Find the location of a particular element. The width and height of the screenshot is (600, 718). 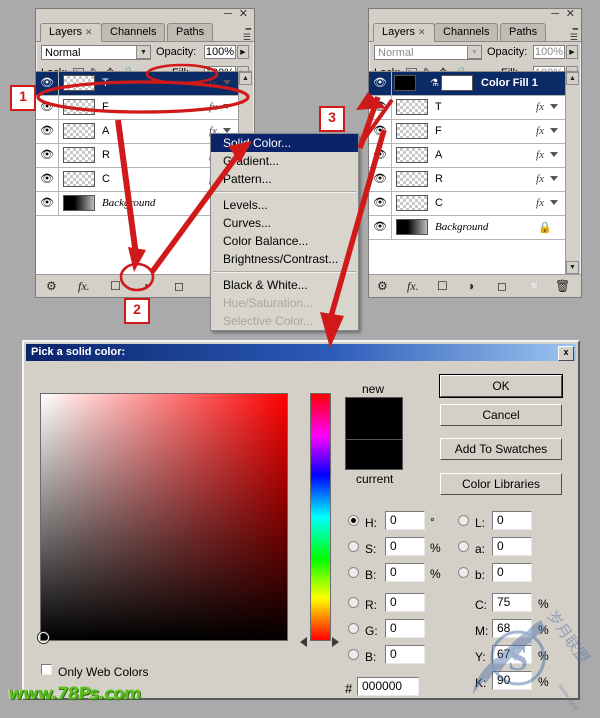

radio-brightness is located at coordinates (353, 572).